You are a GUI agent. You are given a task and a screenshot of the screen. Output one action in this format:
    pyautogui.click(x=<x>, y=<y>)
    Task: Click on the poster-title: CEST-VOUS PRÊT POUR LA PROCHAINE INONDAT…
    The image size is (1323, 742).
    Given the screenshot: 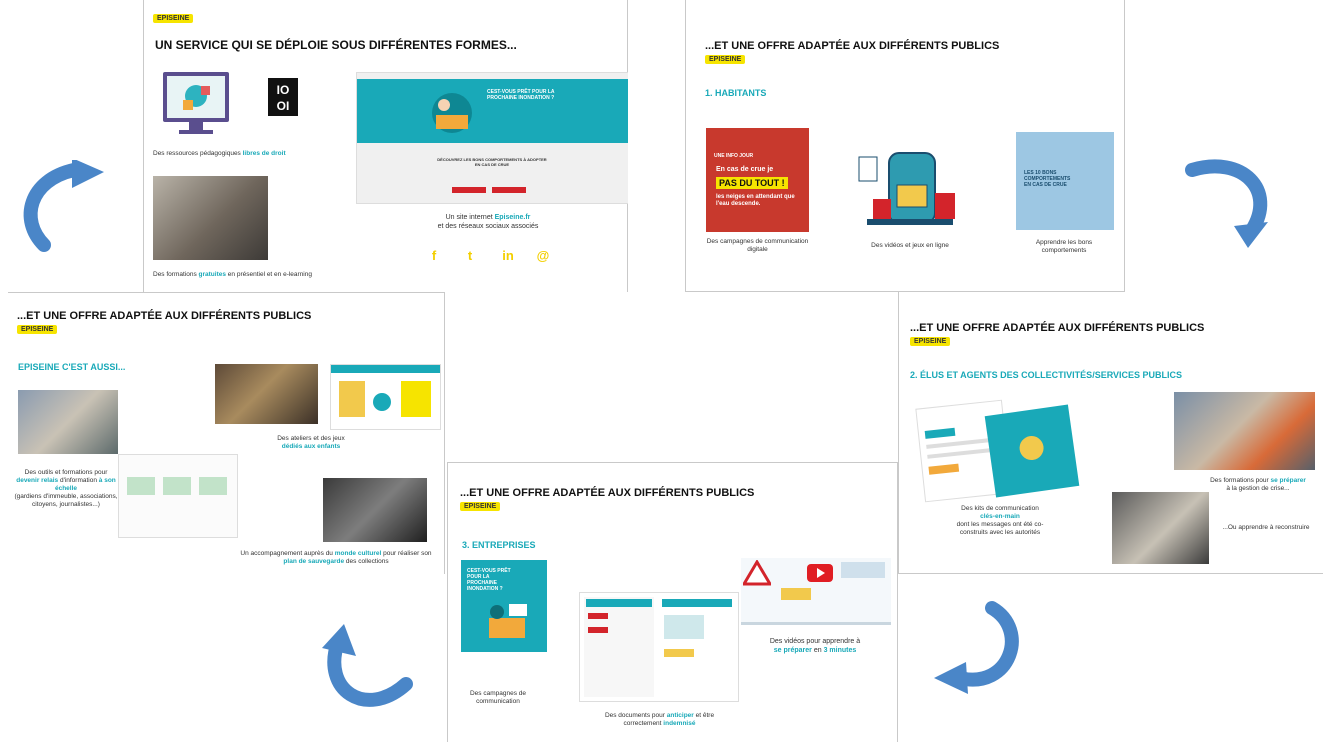 What is the action you would take?
    pyautogui.click(x=489, y=580)
    